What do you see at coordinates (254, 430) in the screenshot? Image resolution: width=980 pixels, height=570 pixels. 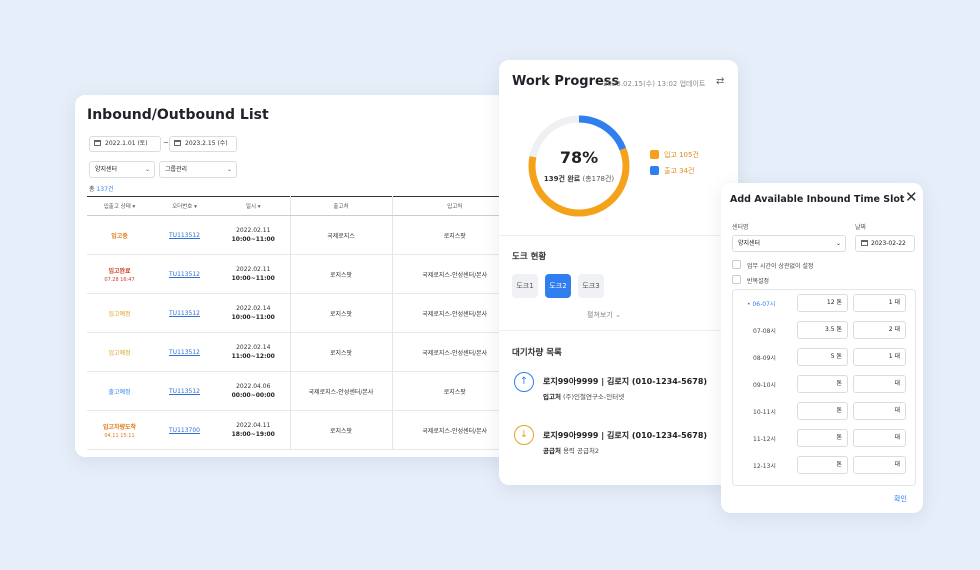 I see `datetime-cell: 2022.04.11 18:00~19:00` at bounding box center [254, 430].